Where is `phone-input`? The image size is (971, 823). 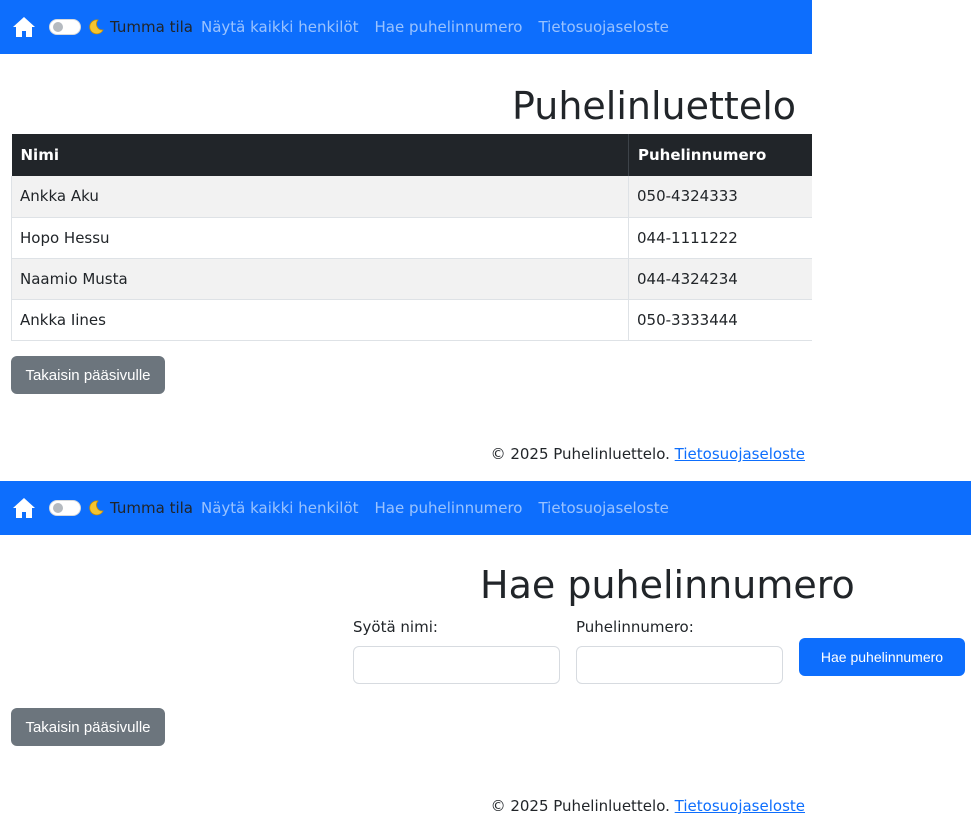
phone-input is located at coordinates (679, 665).